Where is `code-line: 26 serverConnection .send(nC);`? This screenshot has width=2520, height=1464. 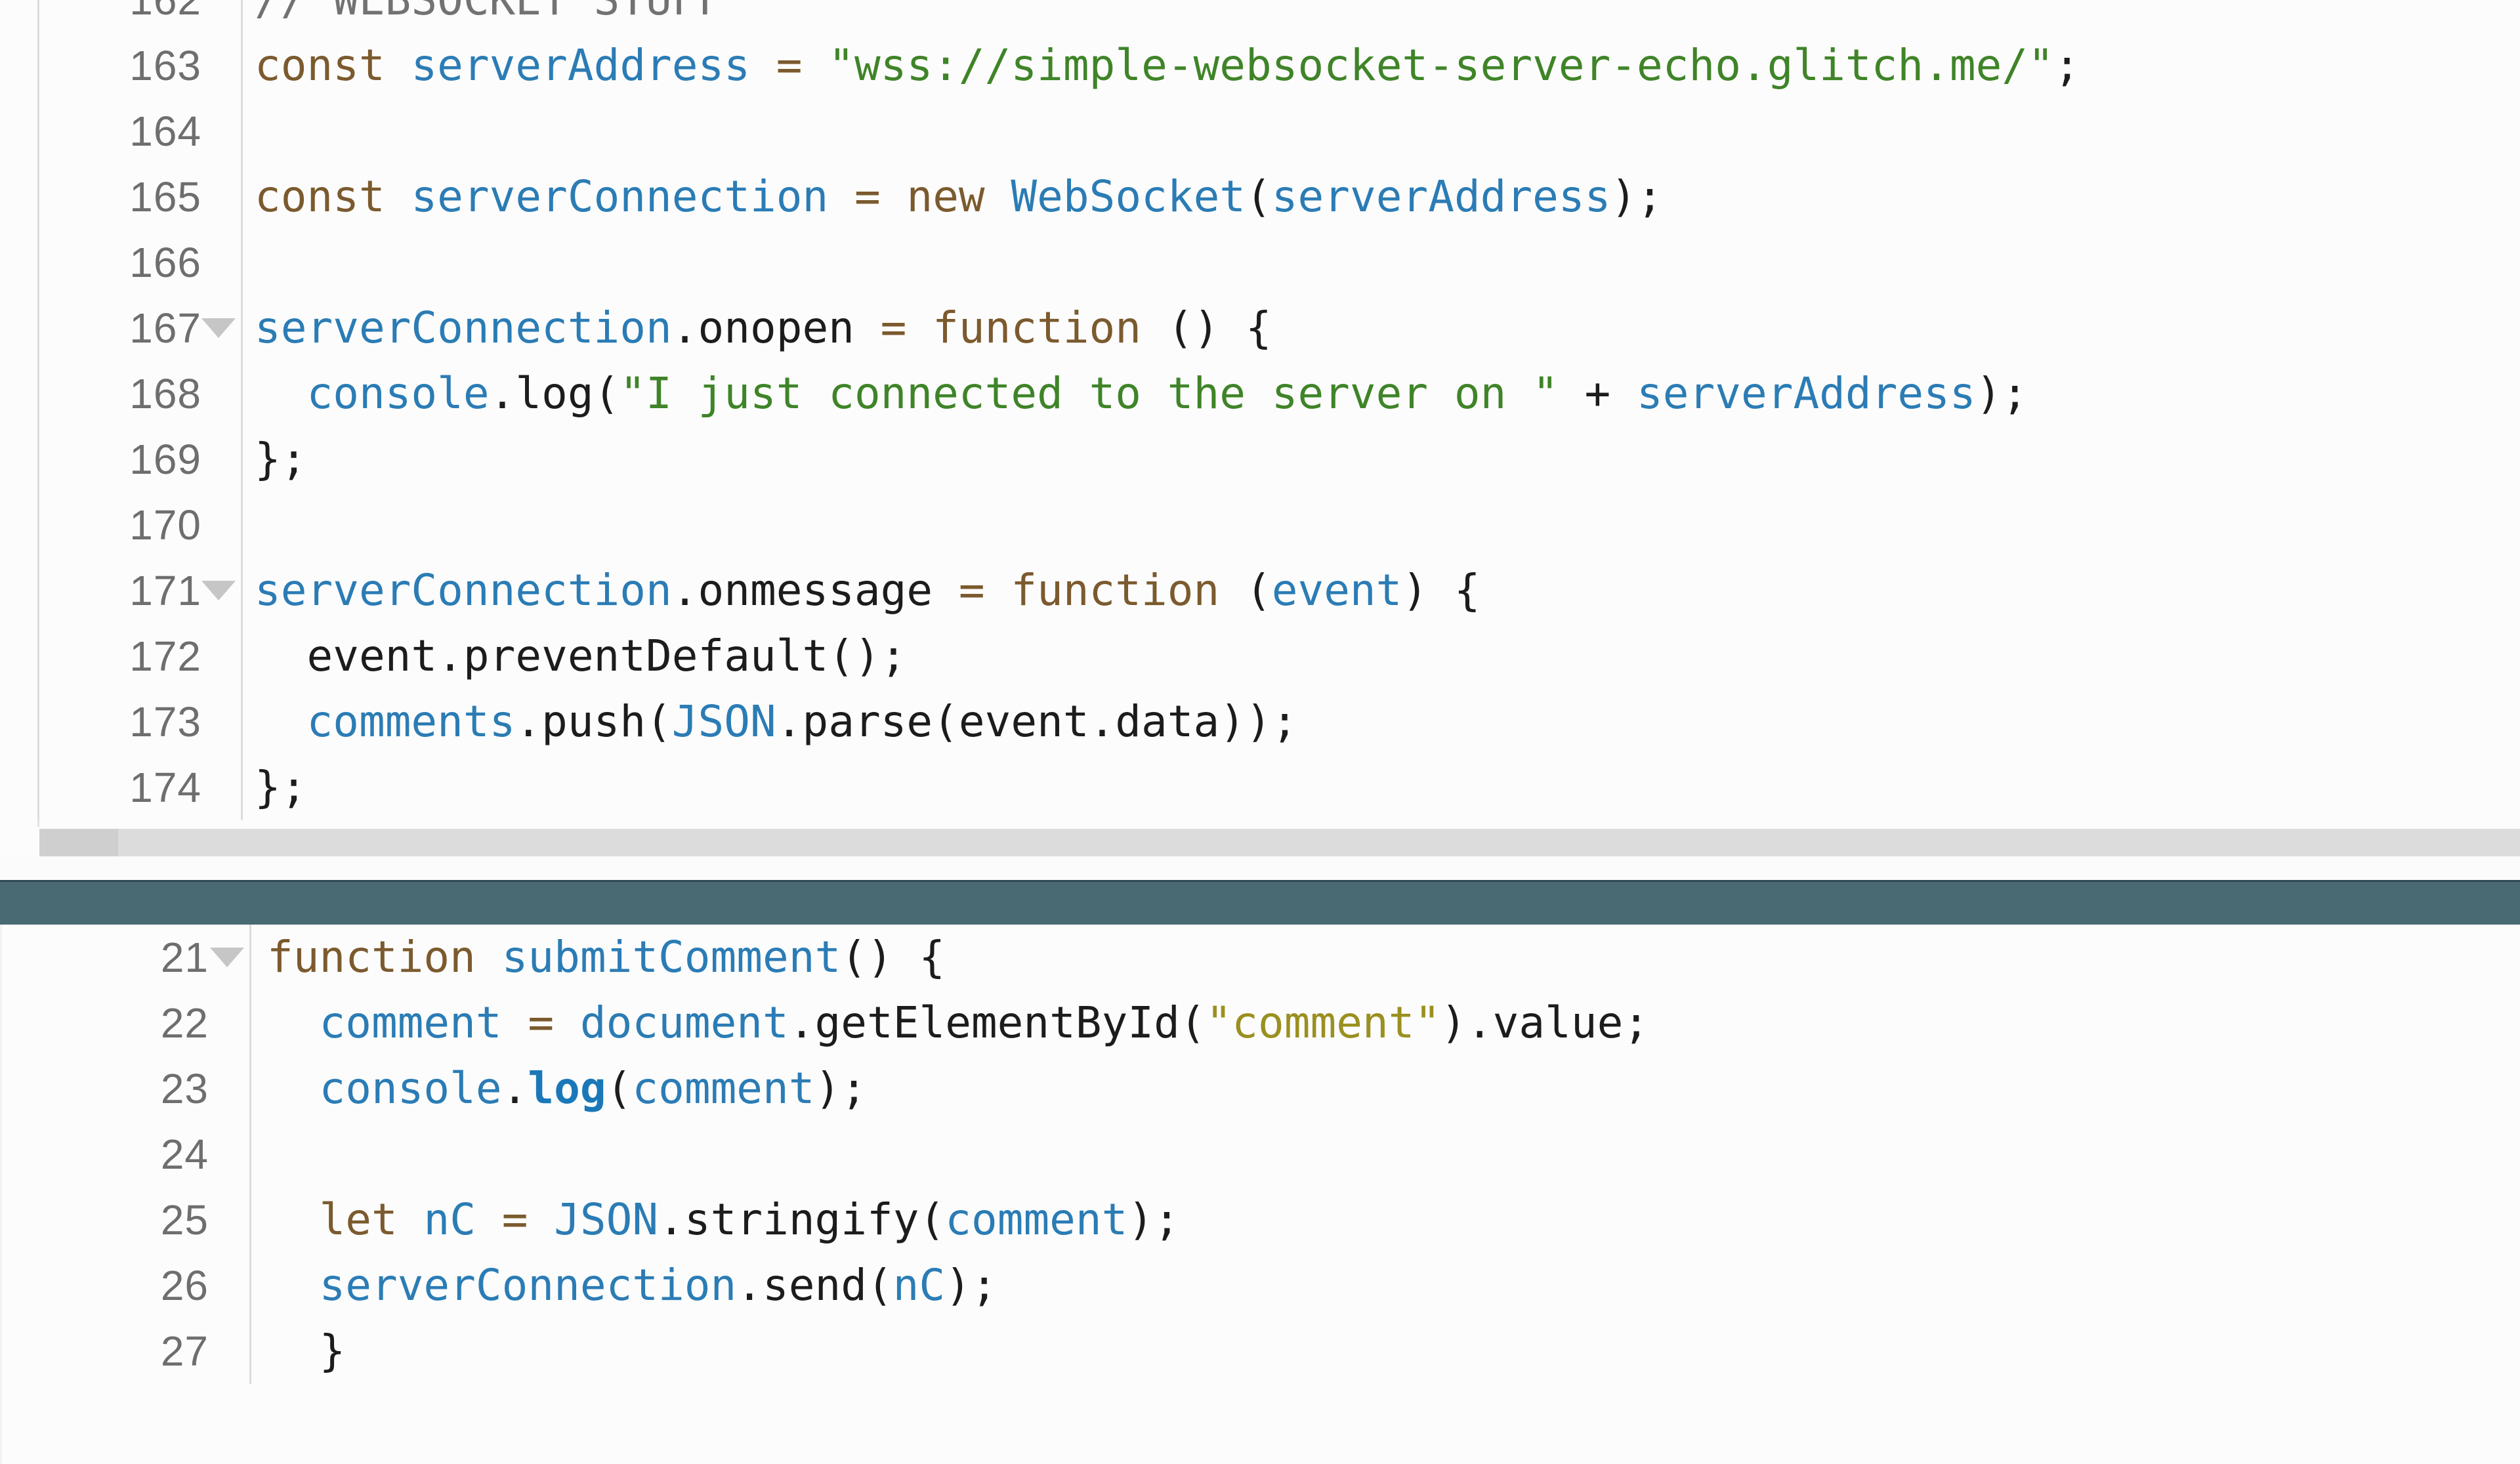 code-line: 26 serverConnection .send(nC); is located at coordinates (1260, 1285).